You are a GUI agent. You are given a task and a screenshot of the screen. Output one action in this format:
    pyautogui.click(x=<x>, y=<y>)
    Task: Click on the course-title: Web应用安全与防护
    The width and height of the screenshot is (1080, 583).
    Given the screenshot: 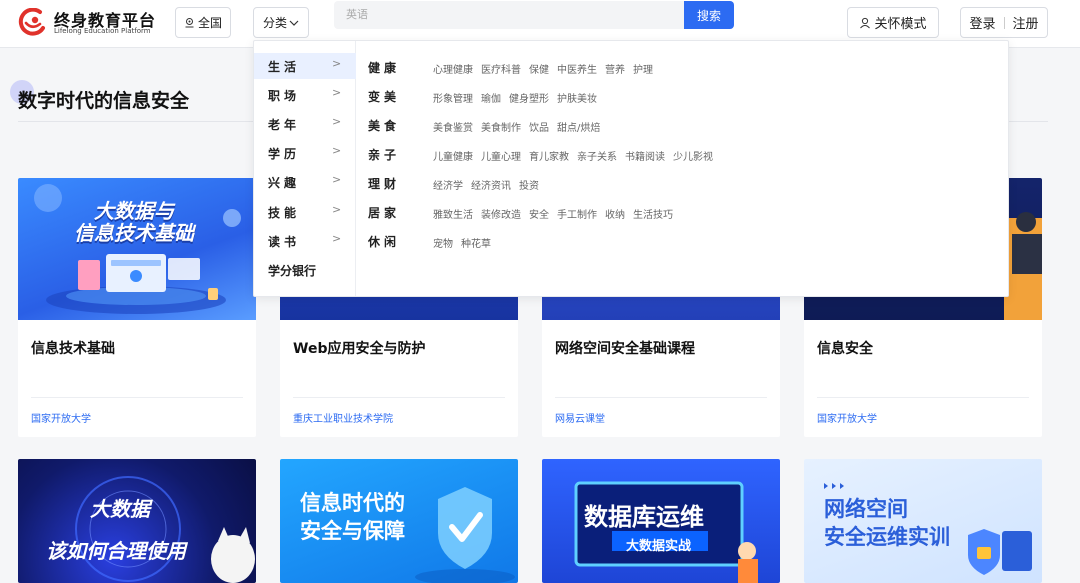 What is the action you would take?
    pyautogui.click(x=359, y=348)
    